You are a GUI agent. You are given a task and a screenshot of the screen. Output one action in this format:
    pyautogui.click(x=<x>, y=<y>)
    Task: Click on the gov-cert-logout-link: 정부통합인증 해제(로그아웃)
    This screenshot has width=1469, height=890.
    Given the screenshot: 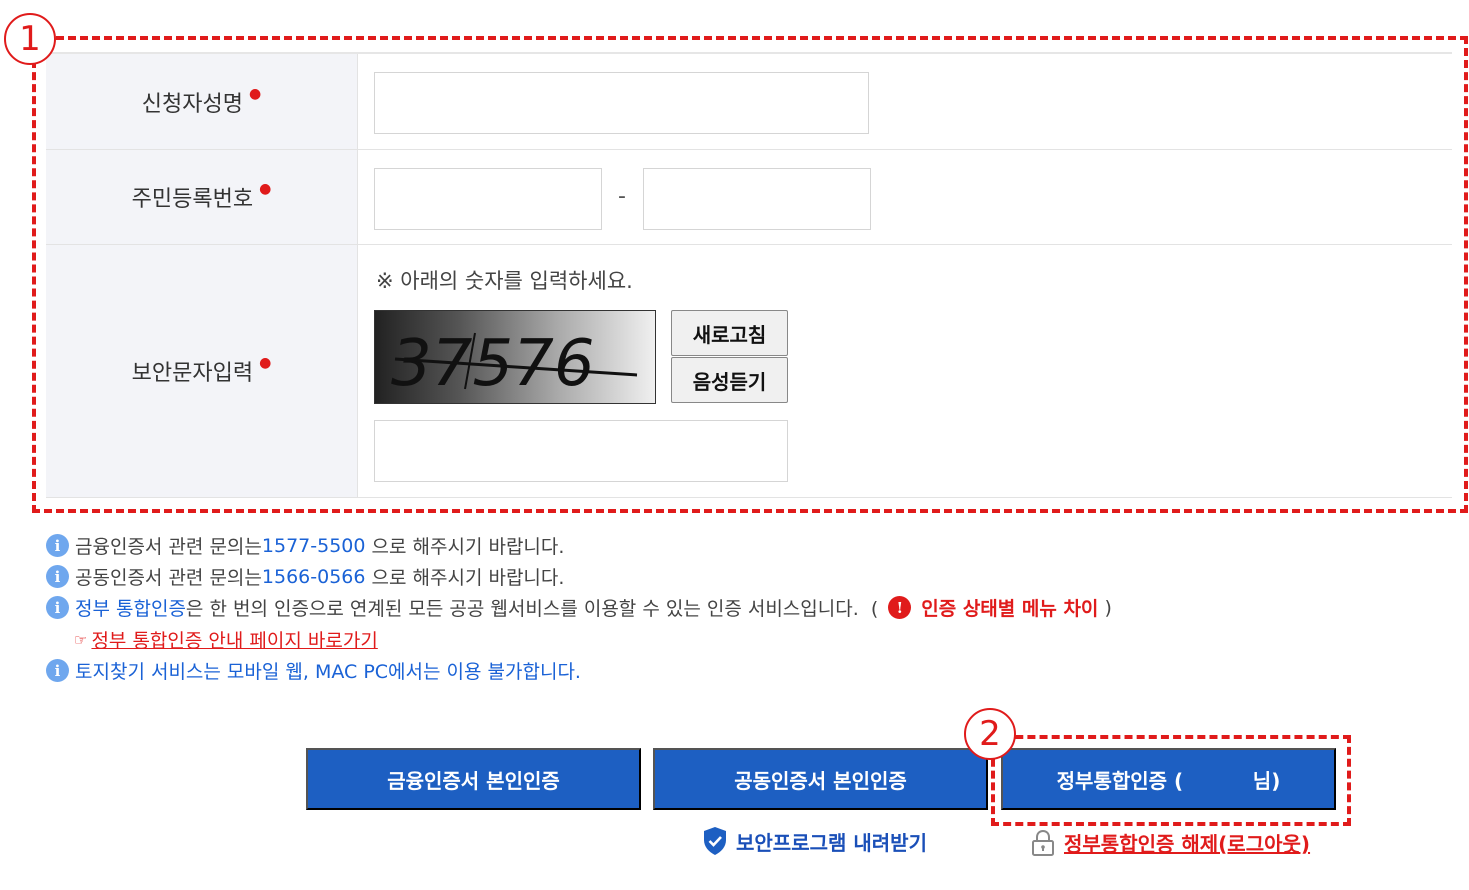 What is the action you would take?
    pyautogui.click(x=1170, y=842)
    